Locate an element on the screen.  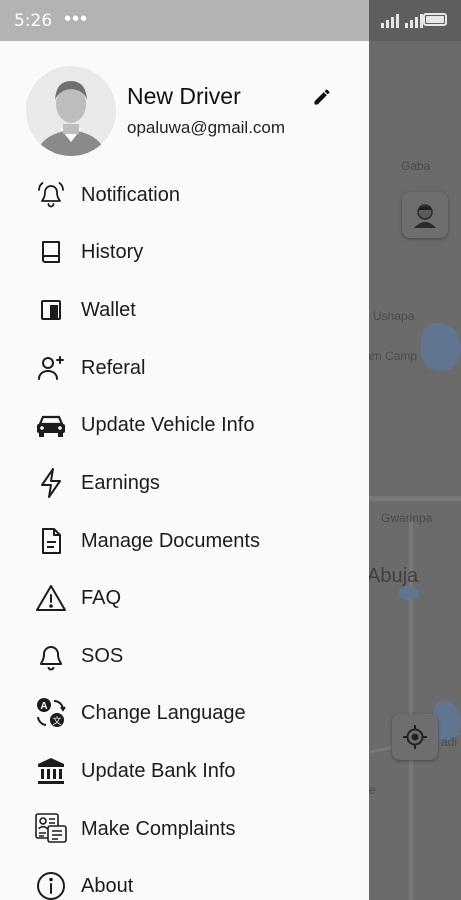
menu-item-label: Update Bank Info is located at coordinates (158, 770).